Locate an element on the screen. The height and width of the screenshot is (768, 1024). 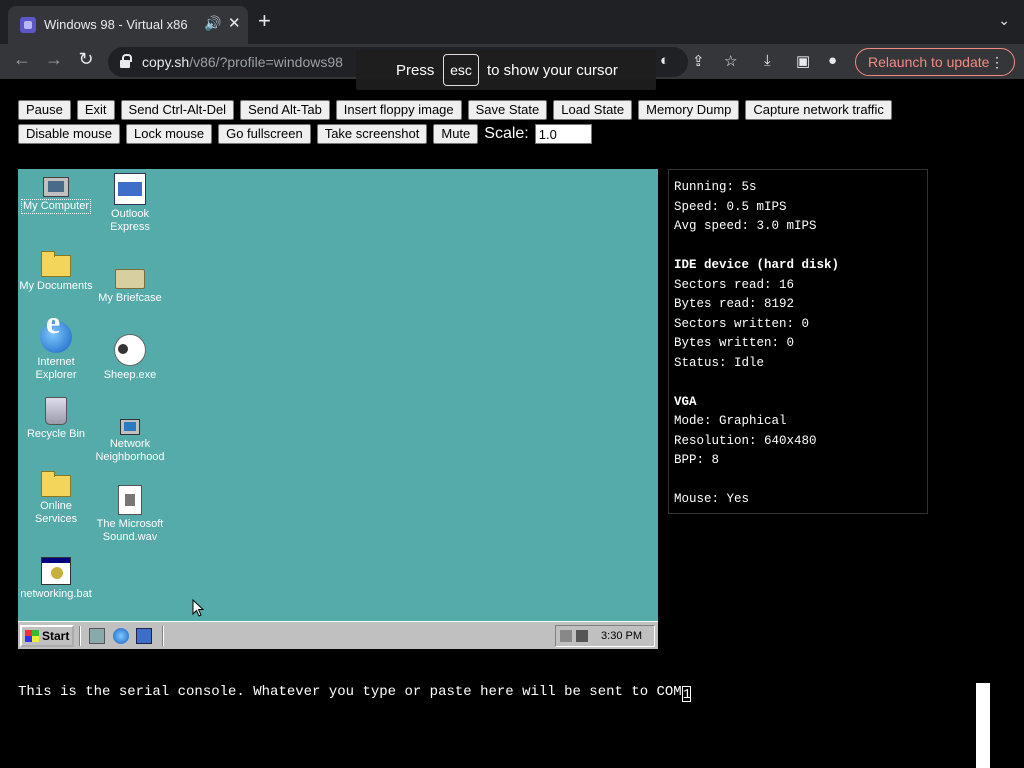
new-tab-button: + is located at coordinates (264, 21).